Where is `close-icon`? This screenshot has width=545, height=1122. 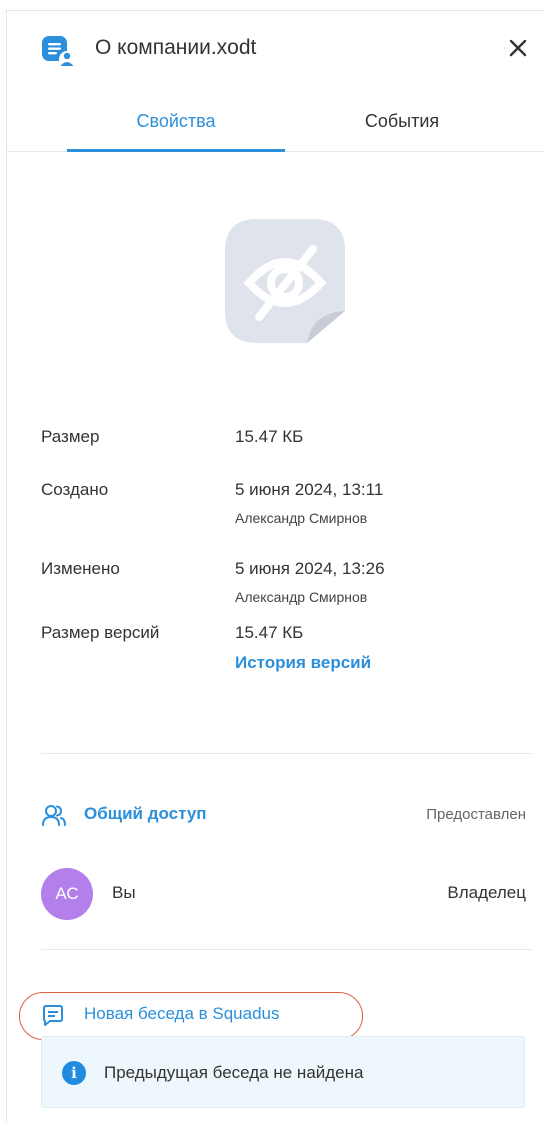 close-icon is located at coordinates (518, 48).